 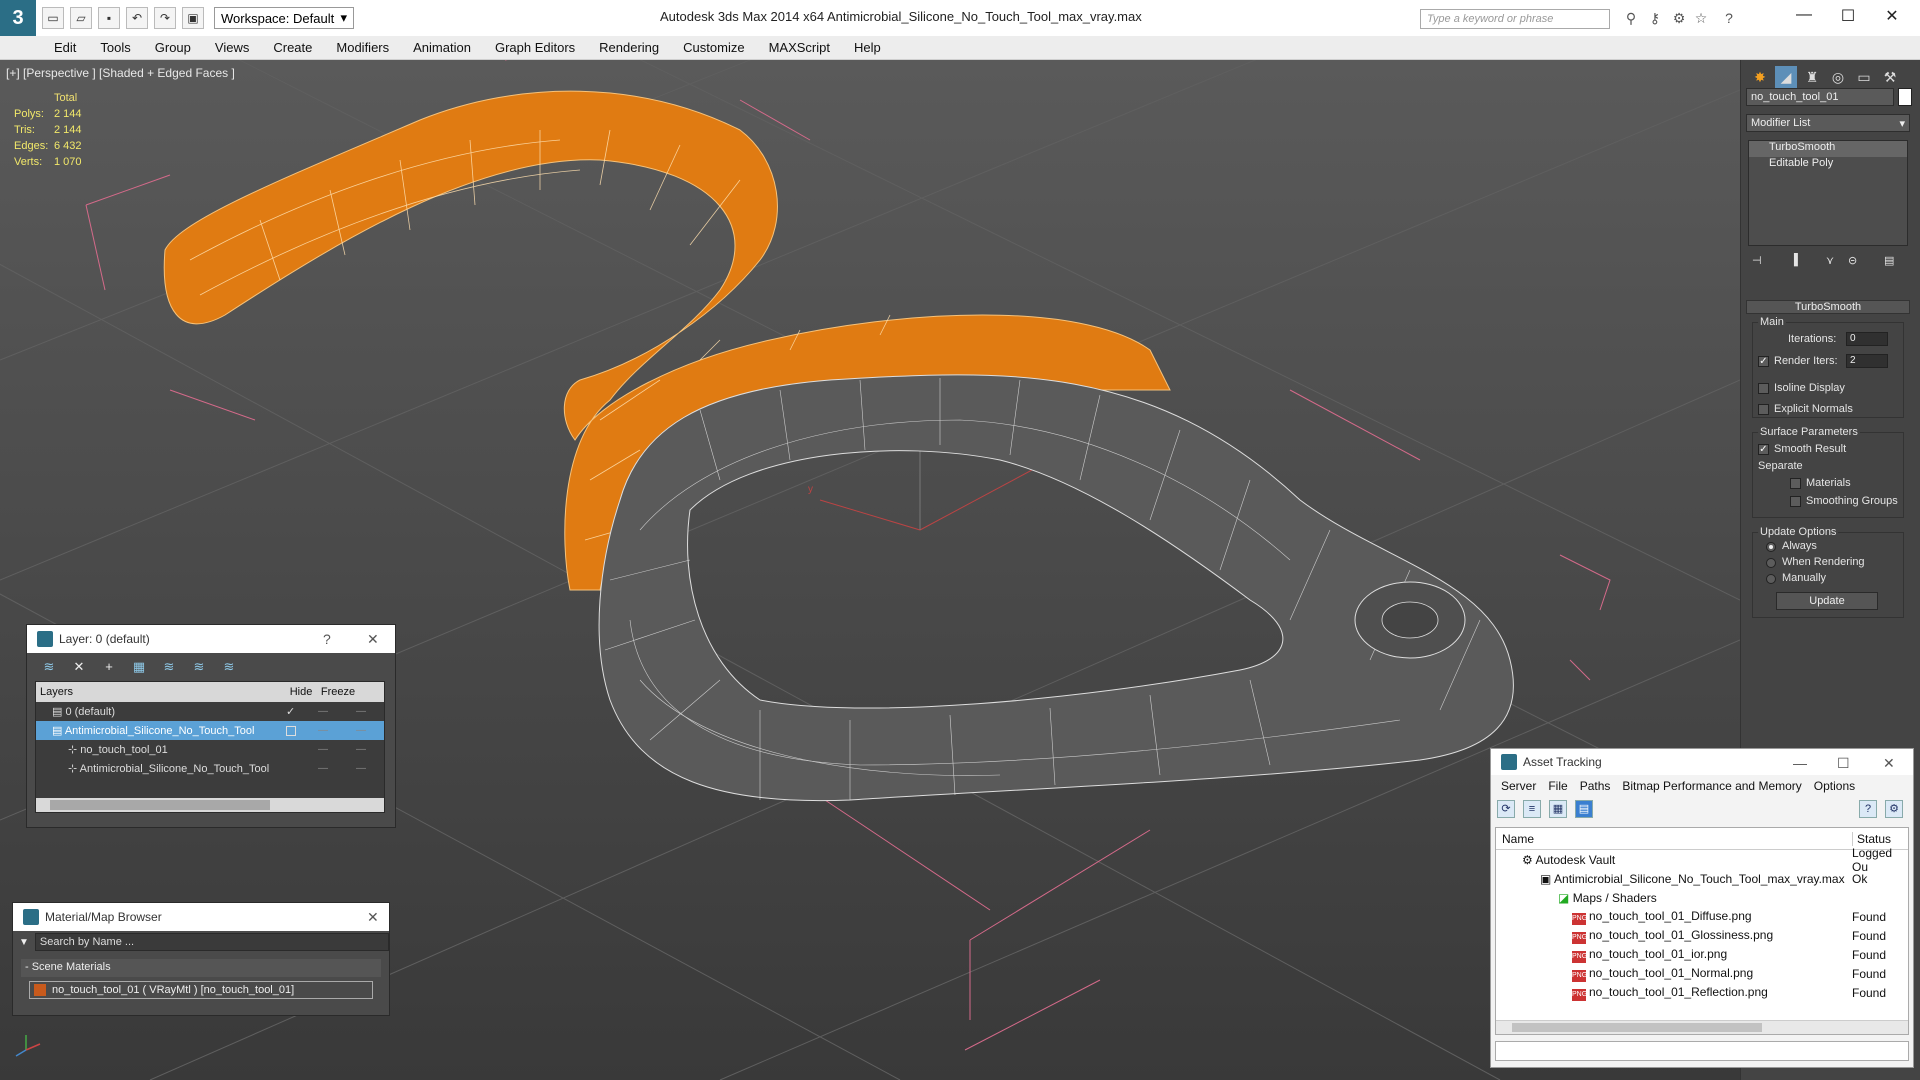 I want to click on highlight-selected-icon: ≋, so click(x=169, y=667).